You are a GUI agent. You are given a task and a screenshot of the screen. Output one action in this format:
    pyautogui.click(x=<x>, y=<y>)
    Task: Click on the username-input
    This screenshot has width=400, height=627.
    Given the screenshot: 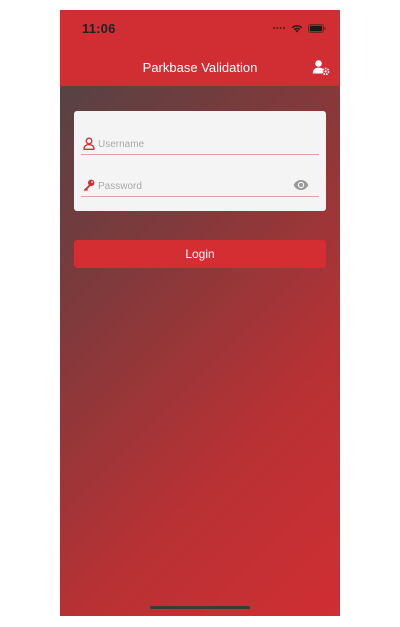 What is the action you would take?
    pyautogui.click(x=193, y=144)
    